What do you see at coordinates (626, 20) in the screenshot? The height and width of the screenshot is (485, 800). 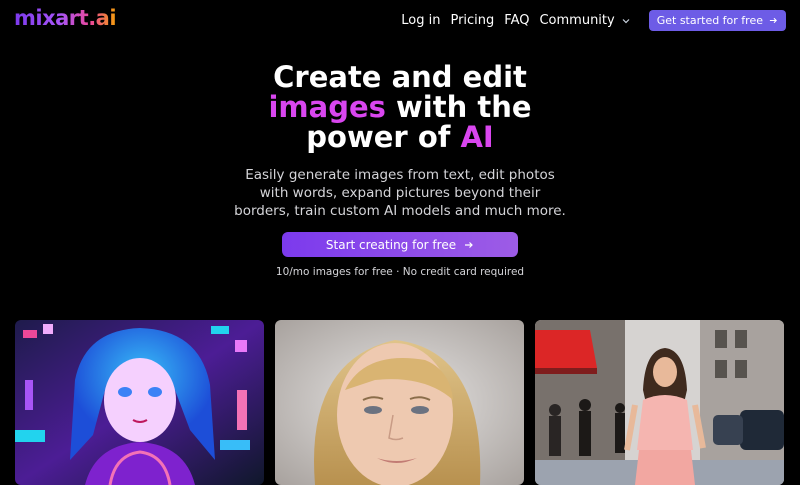 I see `chevron-down-icon` at bounding box center [626, 20].